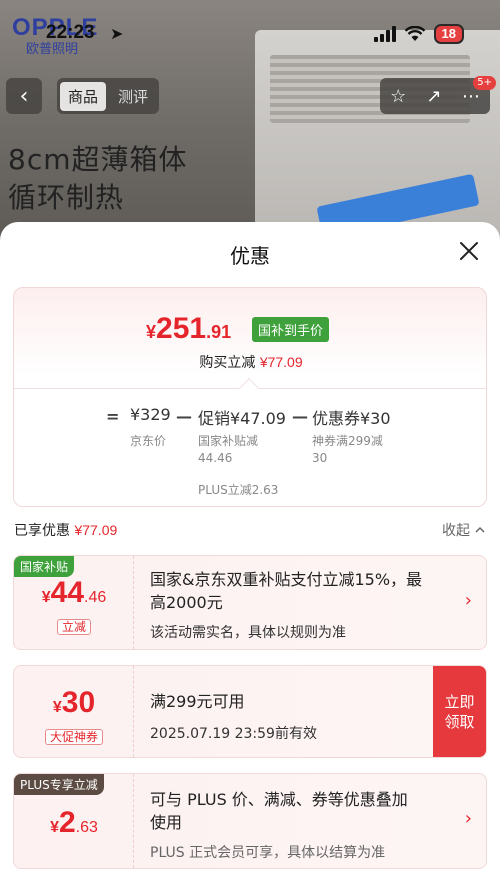 Image resolution: width=500 pixels, height=886 pixels. Describe the element at coordinates (459, 701) in the screenshot. I see `claim-label-line: 立即` at that location.